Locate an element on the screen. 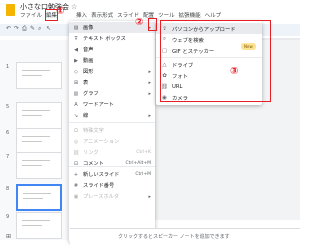  insert-menu-item-line: ↘ 線 ▸ is located at coordinates (112, 115).